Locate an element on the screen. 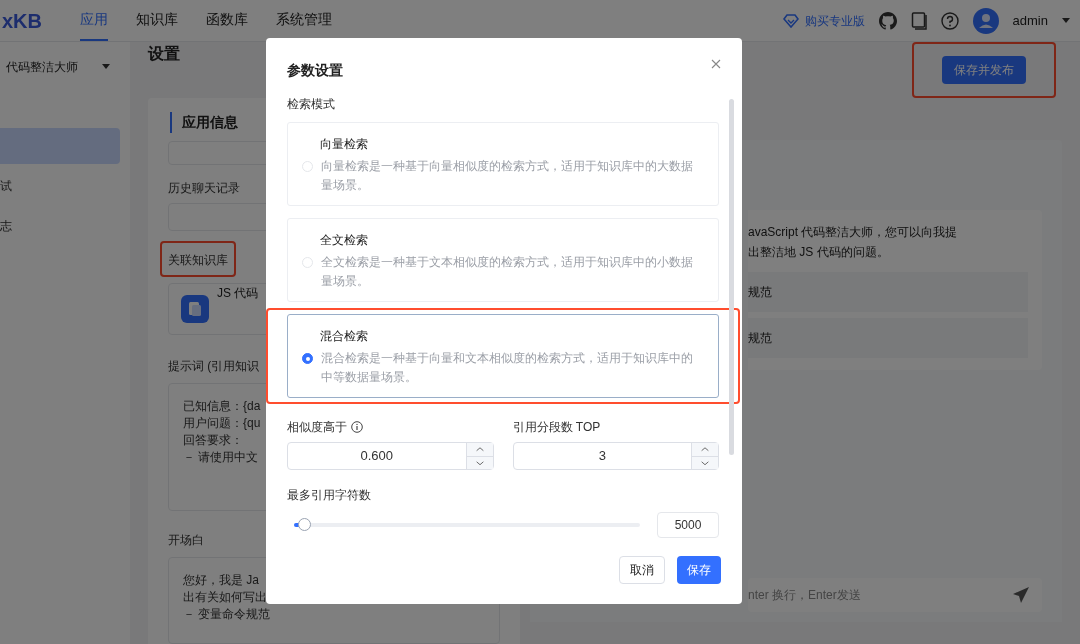  field-label: 最多引用字符数 is located at coordinates (329, 495).